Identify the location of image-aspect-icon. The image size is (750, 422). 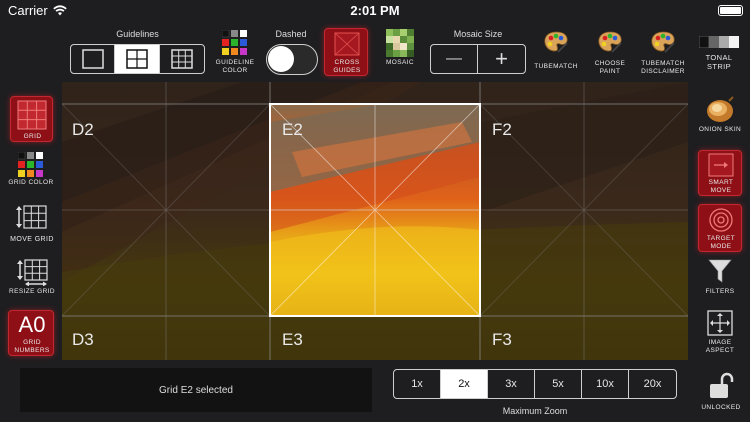
(720, 323).